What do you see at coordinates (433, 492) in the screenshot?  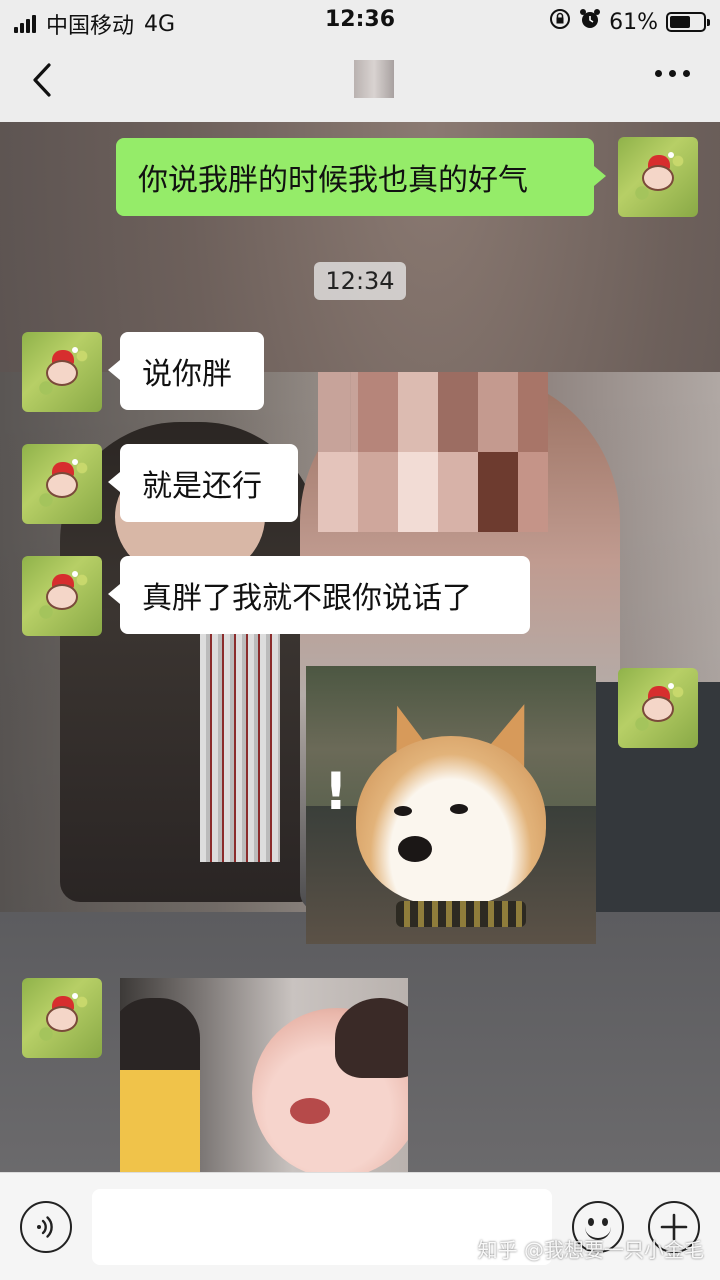 I see `background-pixelated-face-lower` at bounding box center [433, 492].